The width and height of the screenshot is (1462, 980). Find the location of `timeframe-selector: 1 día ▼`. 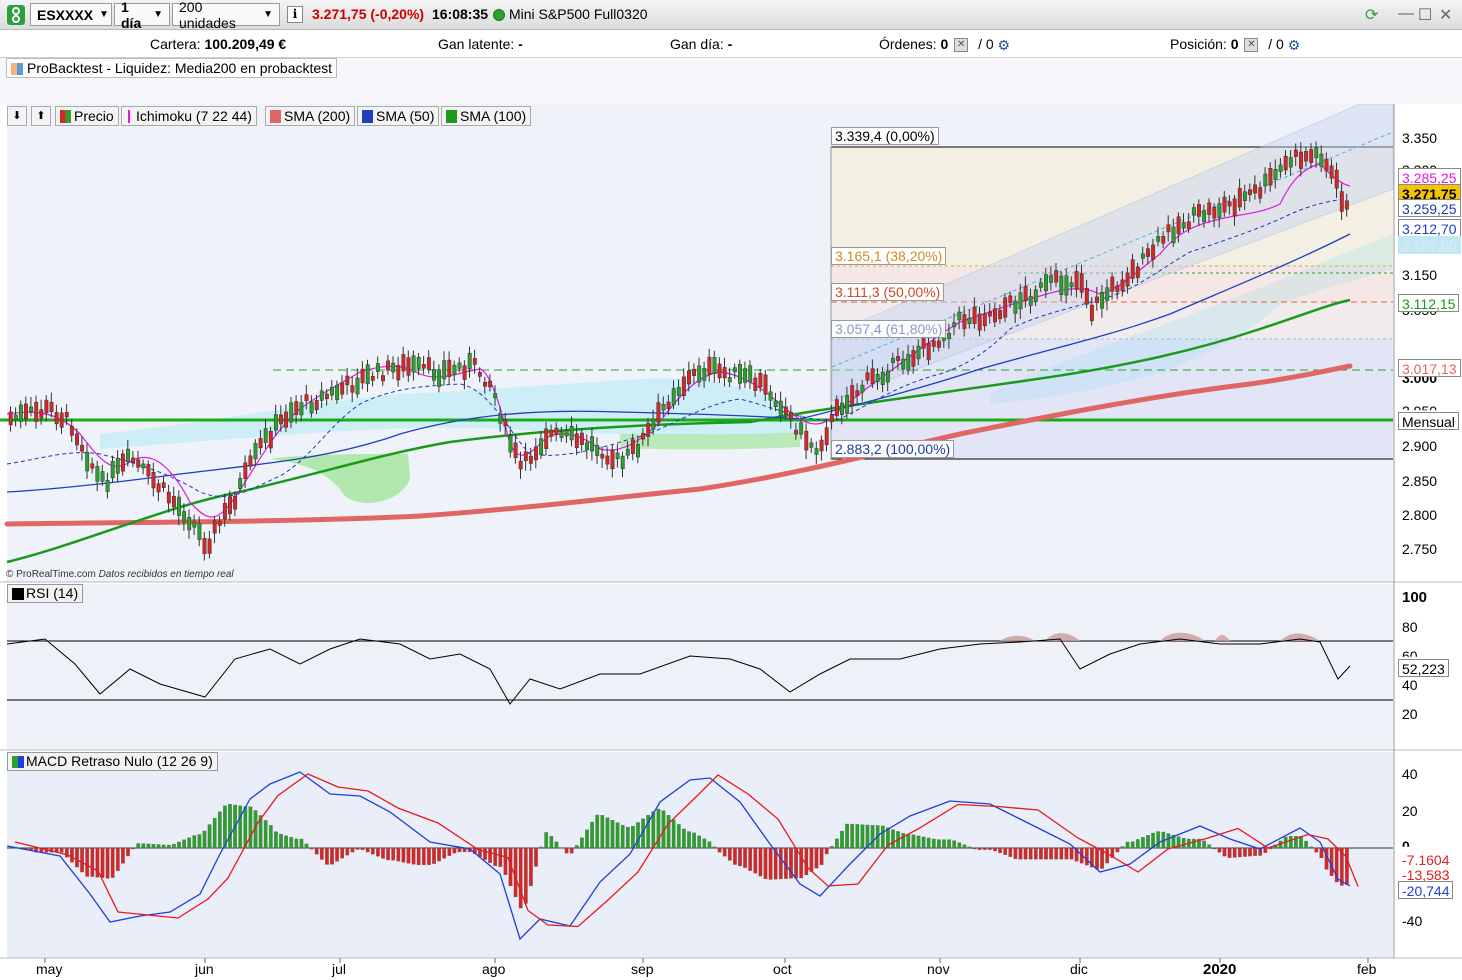

timeframe-selector: 1 día ▼ is located at coordinates (142, 15).